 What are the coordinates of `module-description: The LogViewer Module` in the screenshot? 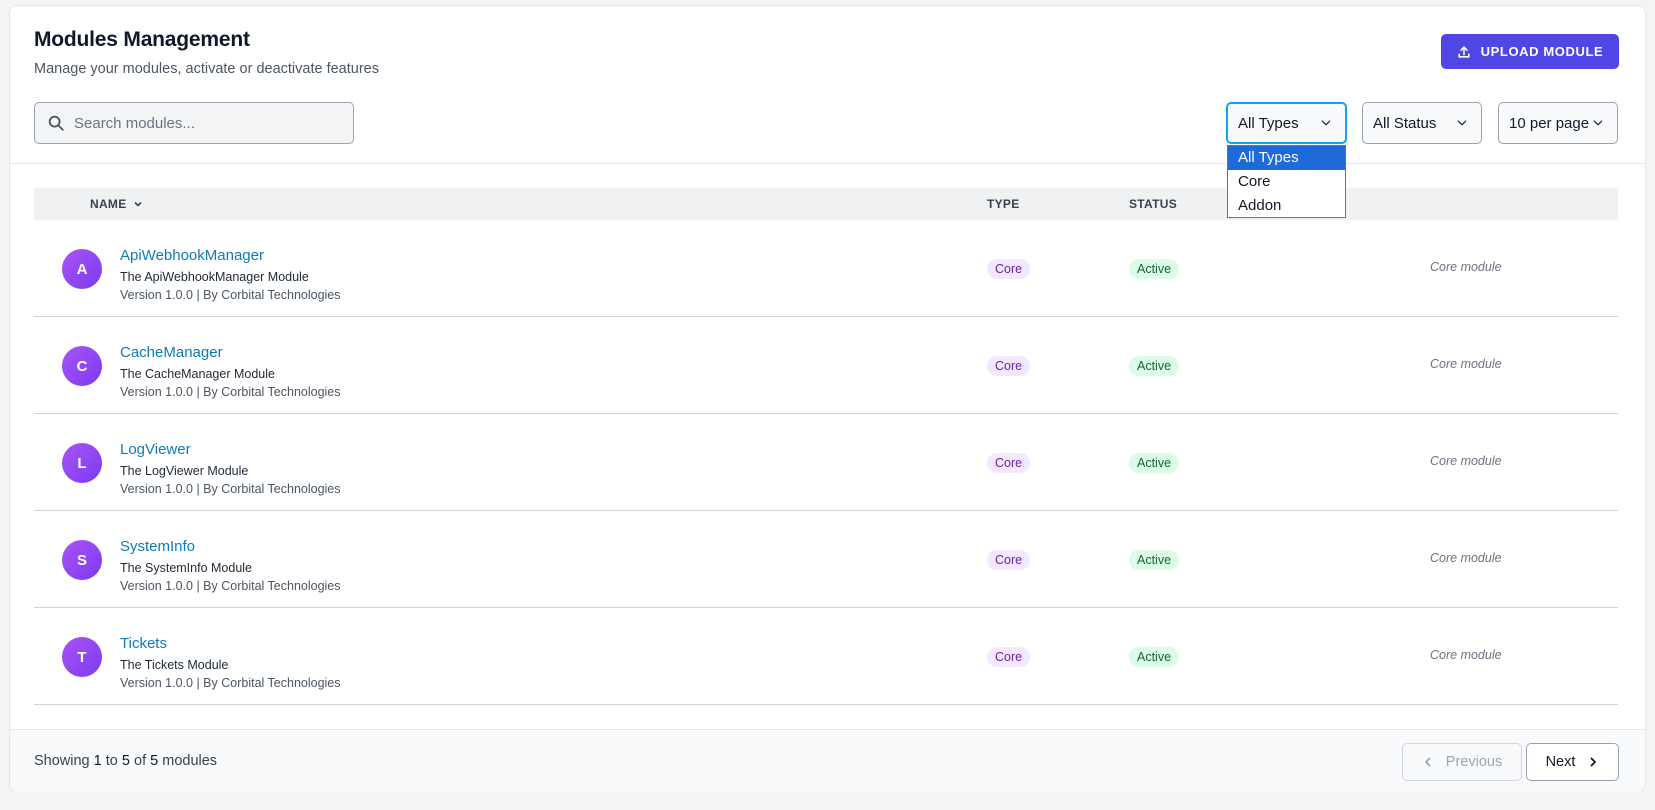 It's located at (184, 471).